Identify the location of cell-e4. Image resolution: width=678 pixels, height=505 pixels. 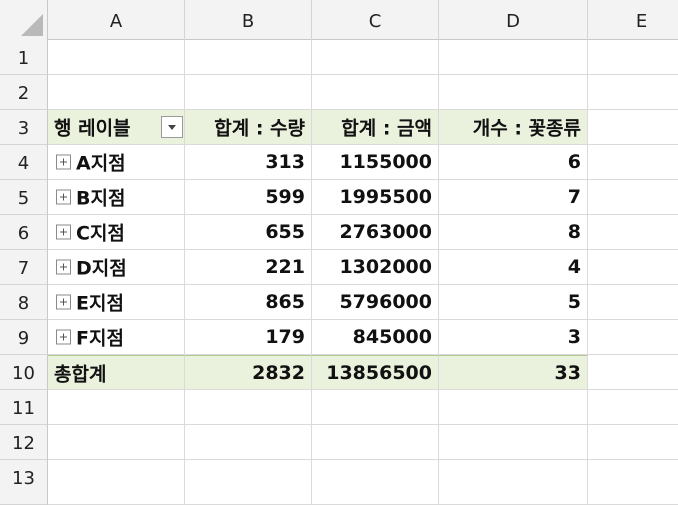
(633, 162).